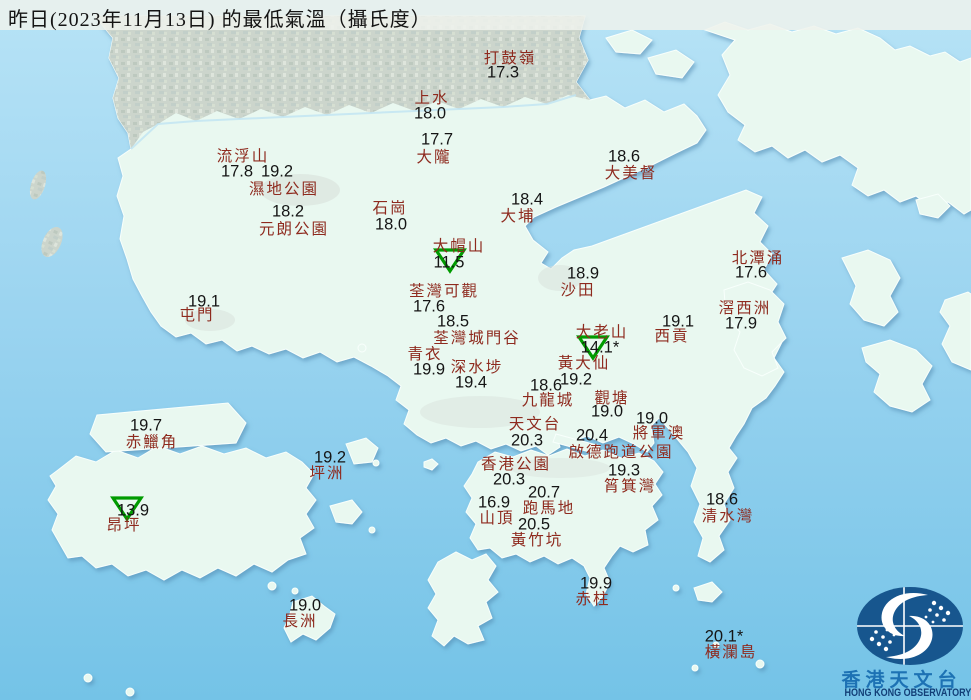 The image size is (971, 700). I want to click on station-temperature: 17.9, so click(741, 323).